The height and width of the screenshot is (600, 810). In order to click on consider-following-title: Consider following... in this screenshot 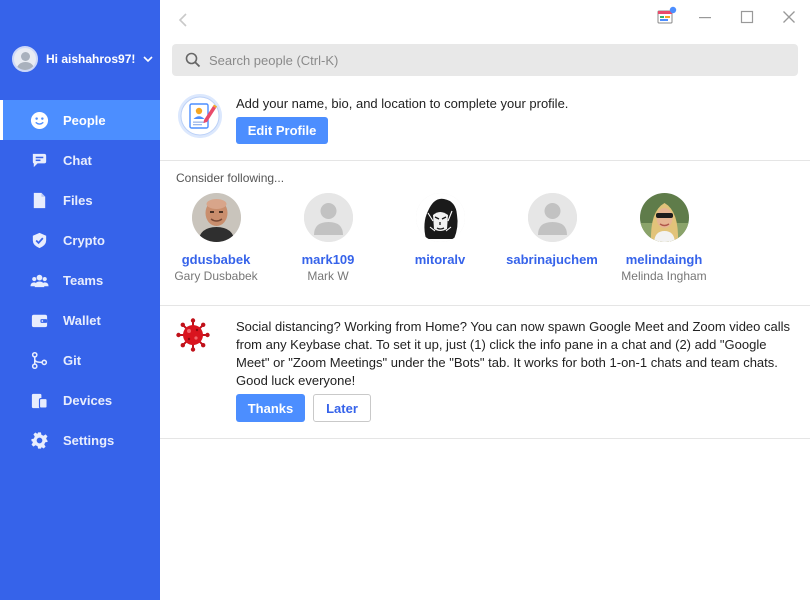, I will do `click(230, 178)`.